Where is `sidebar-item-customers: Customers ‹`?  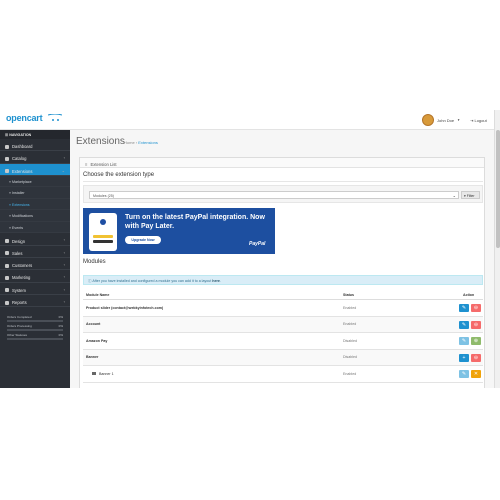
sidebar-item-customers: Customers ‹ is located at coordinates (35, 264).